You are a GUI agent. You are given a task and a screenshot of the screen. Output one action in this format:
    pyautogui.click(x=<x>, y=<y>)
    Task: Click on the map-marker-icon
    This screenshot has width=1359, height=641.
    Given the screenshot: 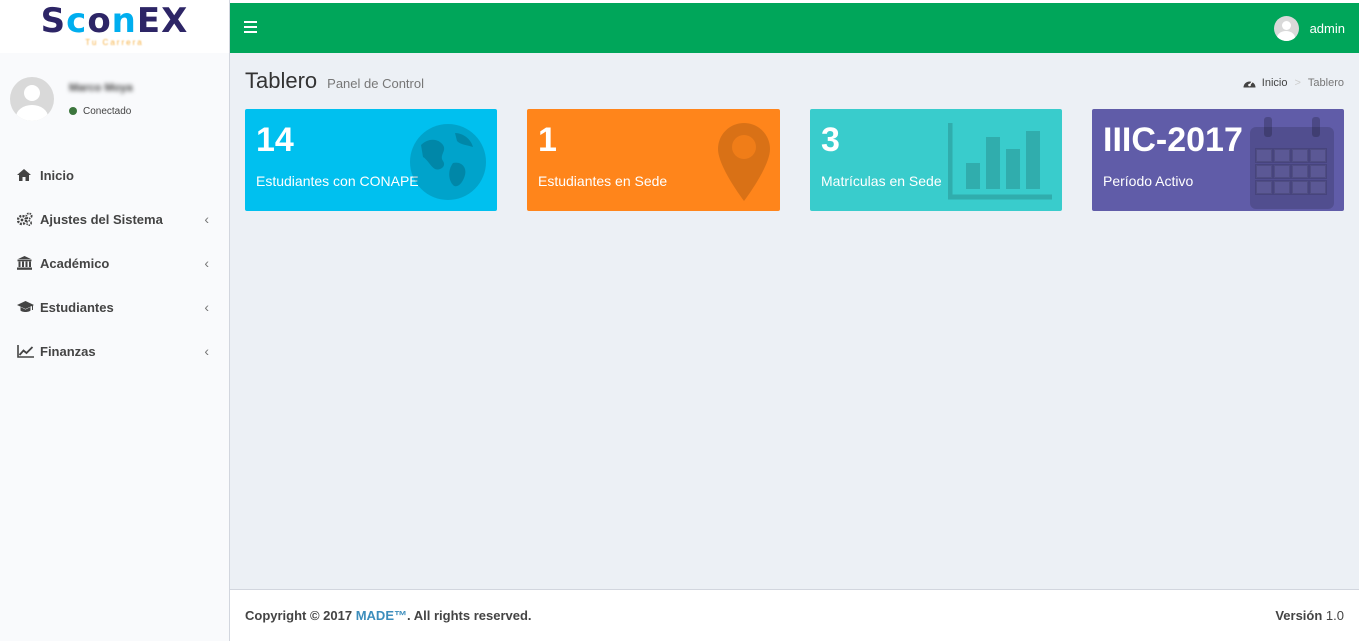 What is the action you would take?
    pyautogui.click(x=744, y=164)
    